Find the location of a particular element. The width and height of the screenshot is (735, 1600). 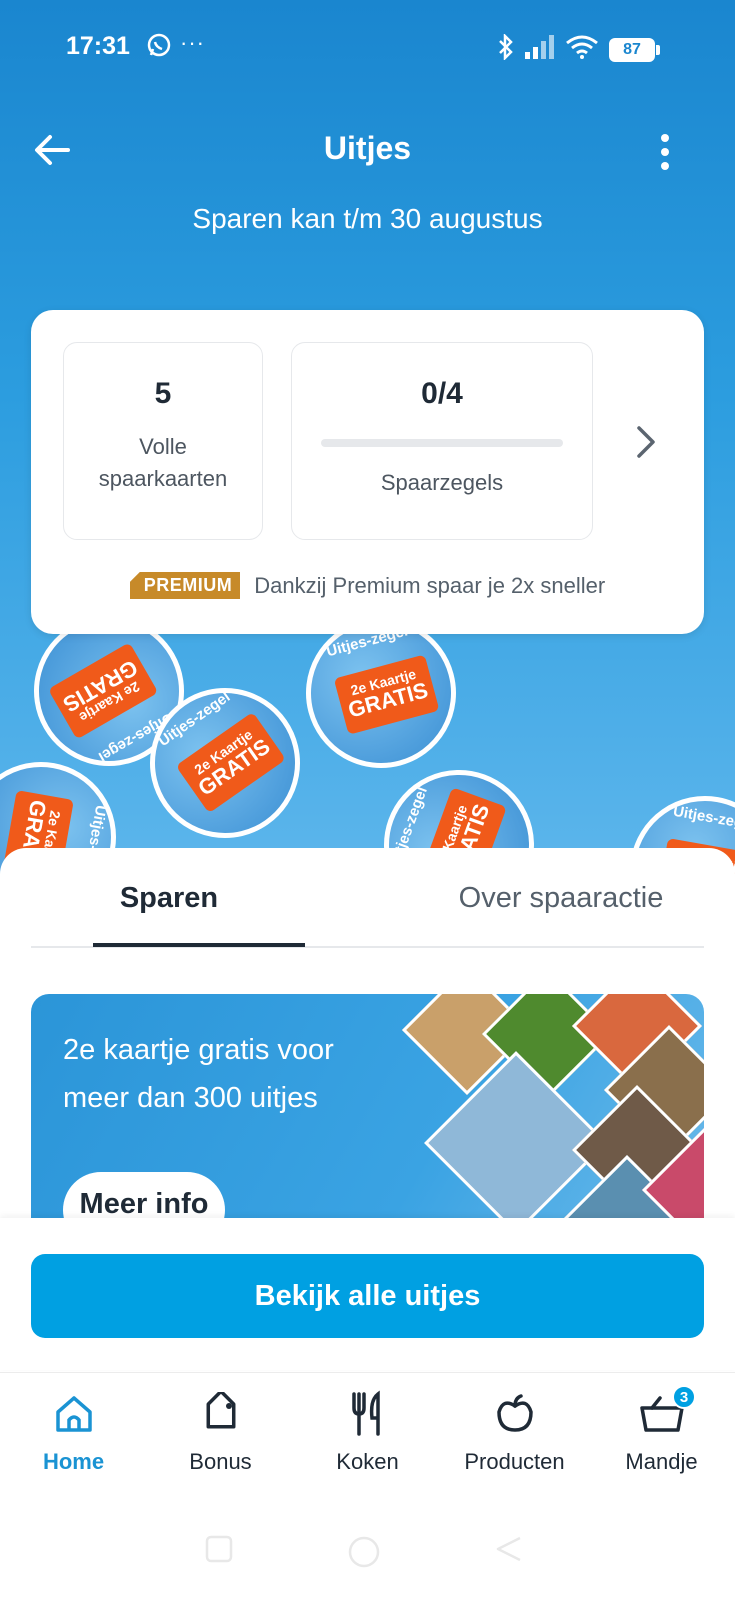

nav-mandje: 3 Mandje is located at coordinates (661, 1430).